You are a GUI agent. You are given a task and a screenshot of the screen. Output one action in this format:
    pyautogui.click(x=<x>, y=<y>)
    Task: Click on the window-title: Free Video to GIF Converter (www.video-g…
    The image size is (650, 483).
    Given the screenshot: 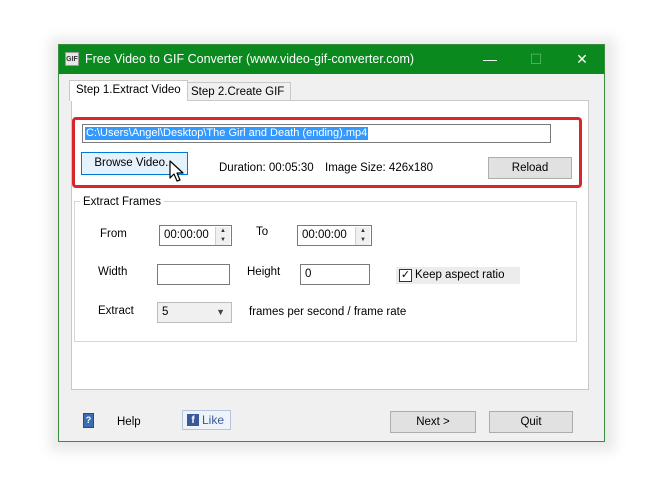 What is the action you would take?
    pyautogui.click(x=250, y=59)
    